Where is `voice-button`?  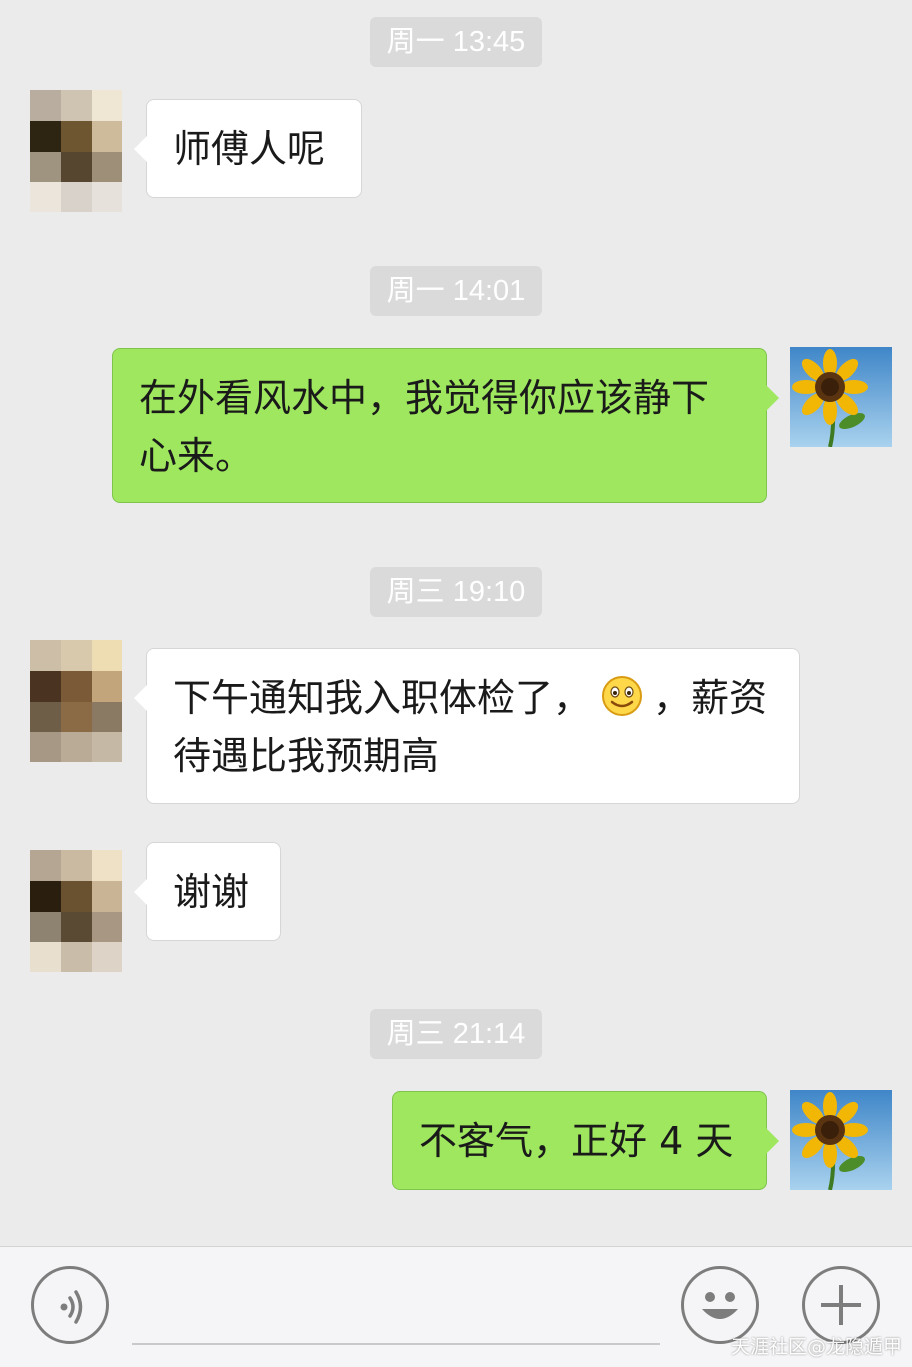
voice-button is located at coordinates (70, 1305).